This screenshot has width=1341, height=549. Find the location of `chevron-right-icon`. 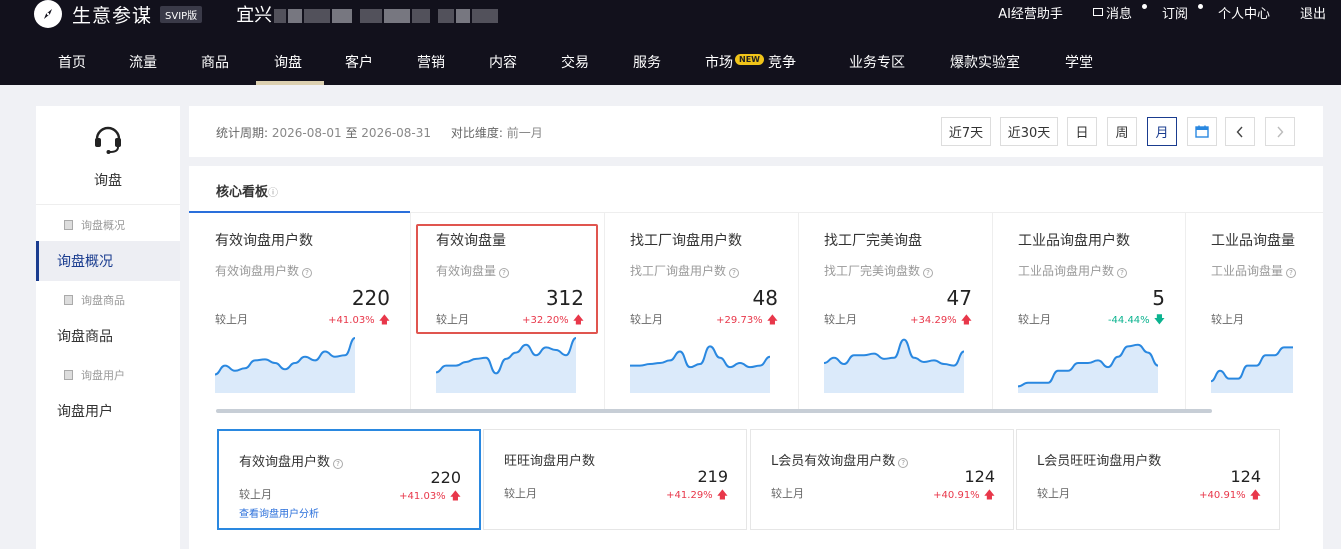

chevron-right-icon is located at coordinates (1280, 131).